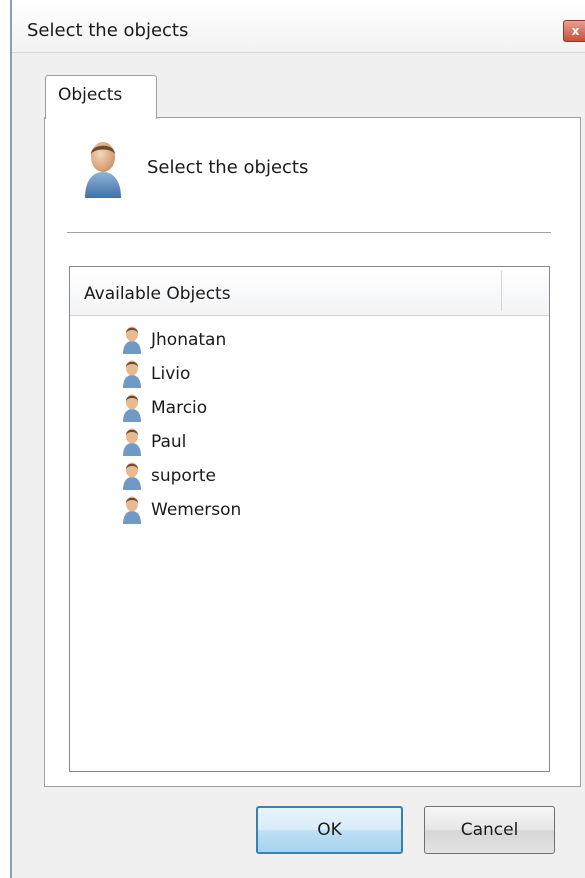 This screenshot has width=585, height=878. What do you see at coordinates (329, 830) in the screenshot?
I see `ok-button: OK` at bounding box center [329, 830].